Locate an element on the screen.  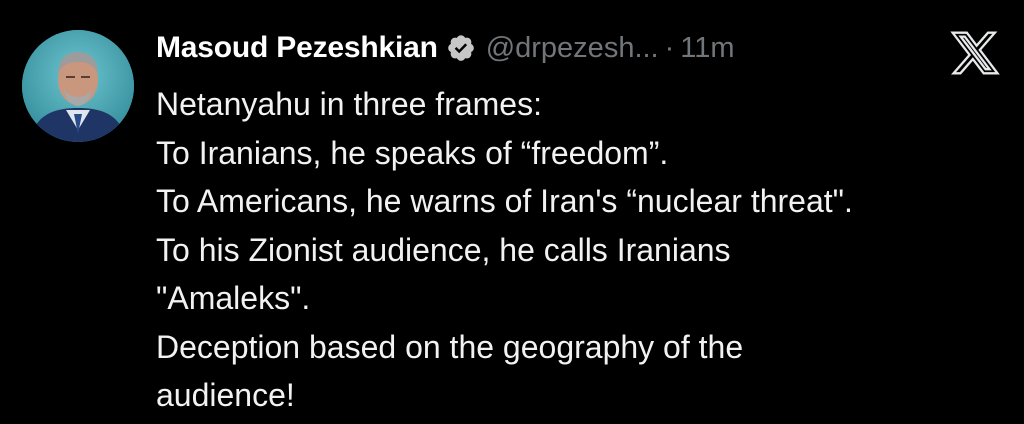
tweet-body-line: audience! is located at coordinates (225, 395).